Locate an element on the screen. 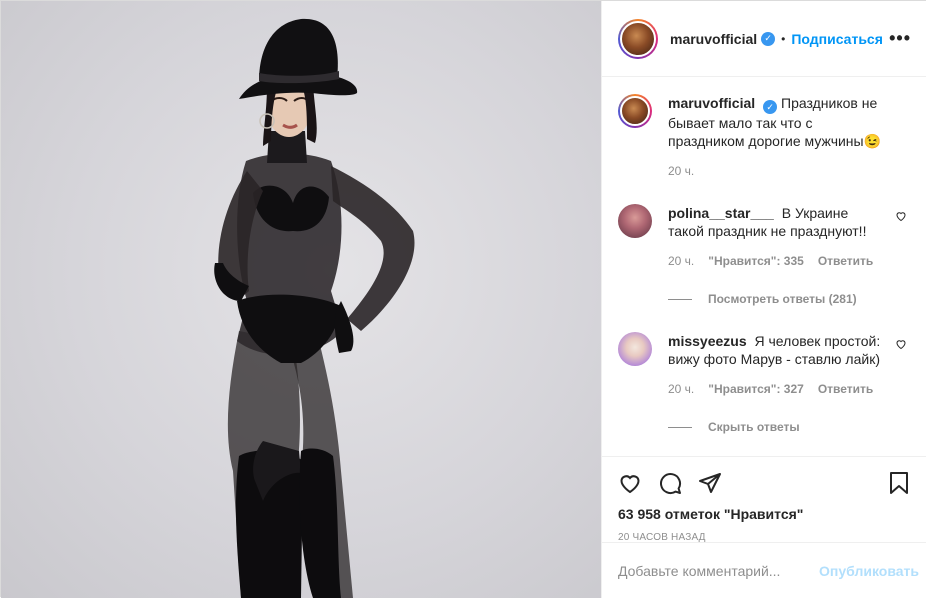 The height and width of the screenshot is (598, 926). more-options-button: ••• is located at coordinates (900, 38).